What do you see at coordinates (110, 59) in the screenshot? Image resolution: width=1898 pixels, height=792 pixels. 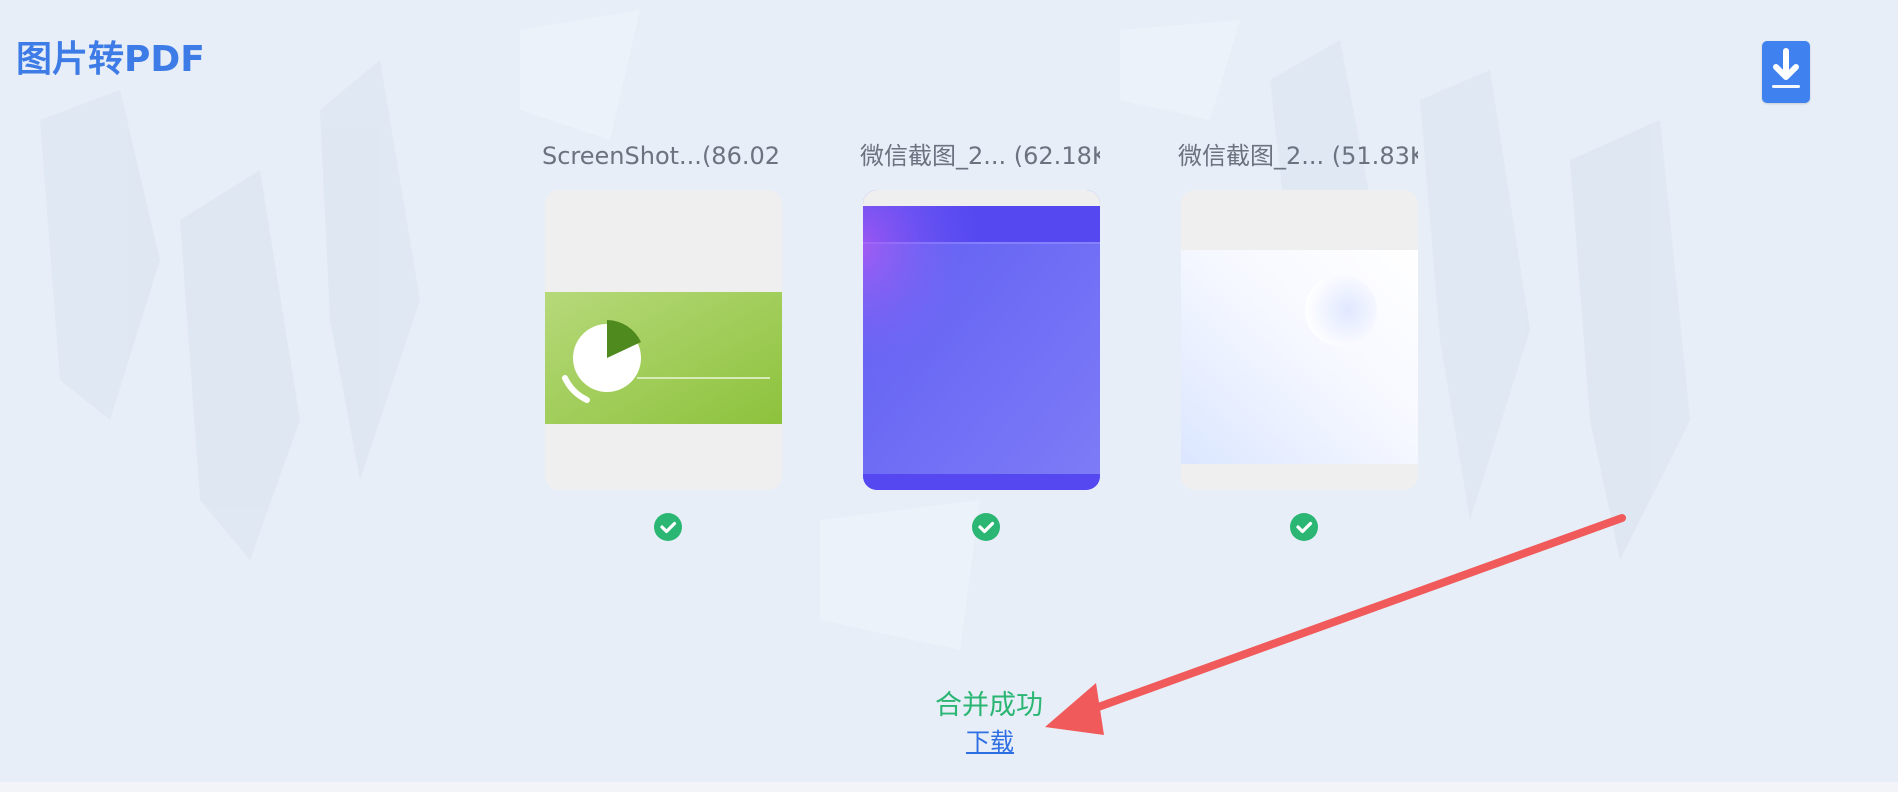 I see `app-title: 图片转PDF` at bounding box center [110, 59].